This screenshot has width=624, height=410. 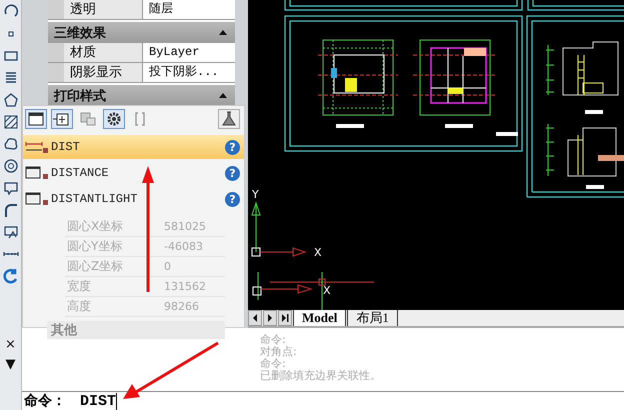 I want to click on section-header: 三维效果, so click(x=141, y=32).